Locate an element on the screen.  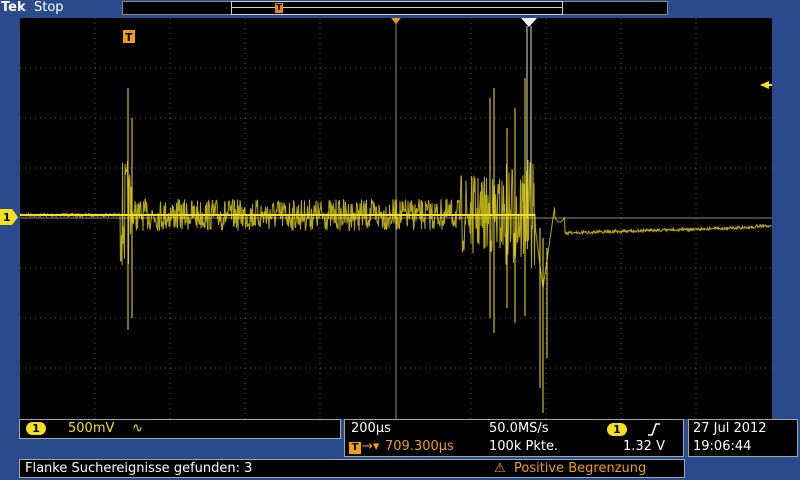
top-status-bar: Tek Stop T is located at coordinates (400, 9).